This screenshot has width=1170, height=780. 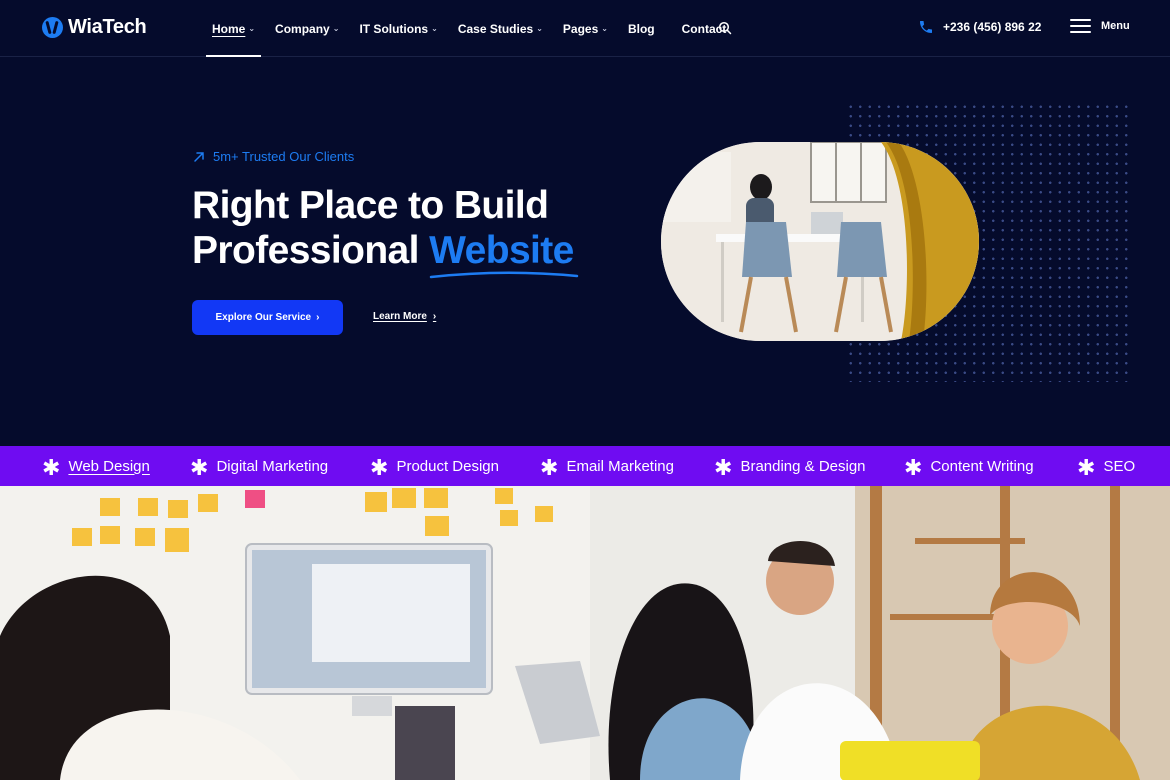 What do you see at coordinates (272, 466) in the screenshot?
I see `marquee-label: Digital Marketing` at bounding box center [272, 466].